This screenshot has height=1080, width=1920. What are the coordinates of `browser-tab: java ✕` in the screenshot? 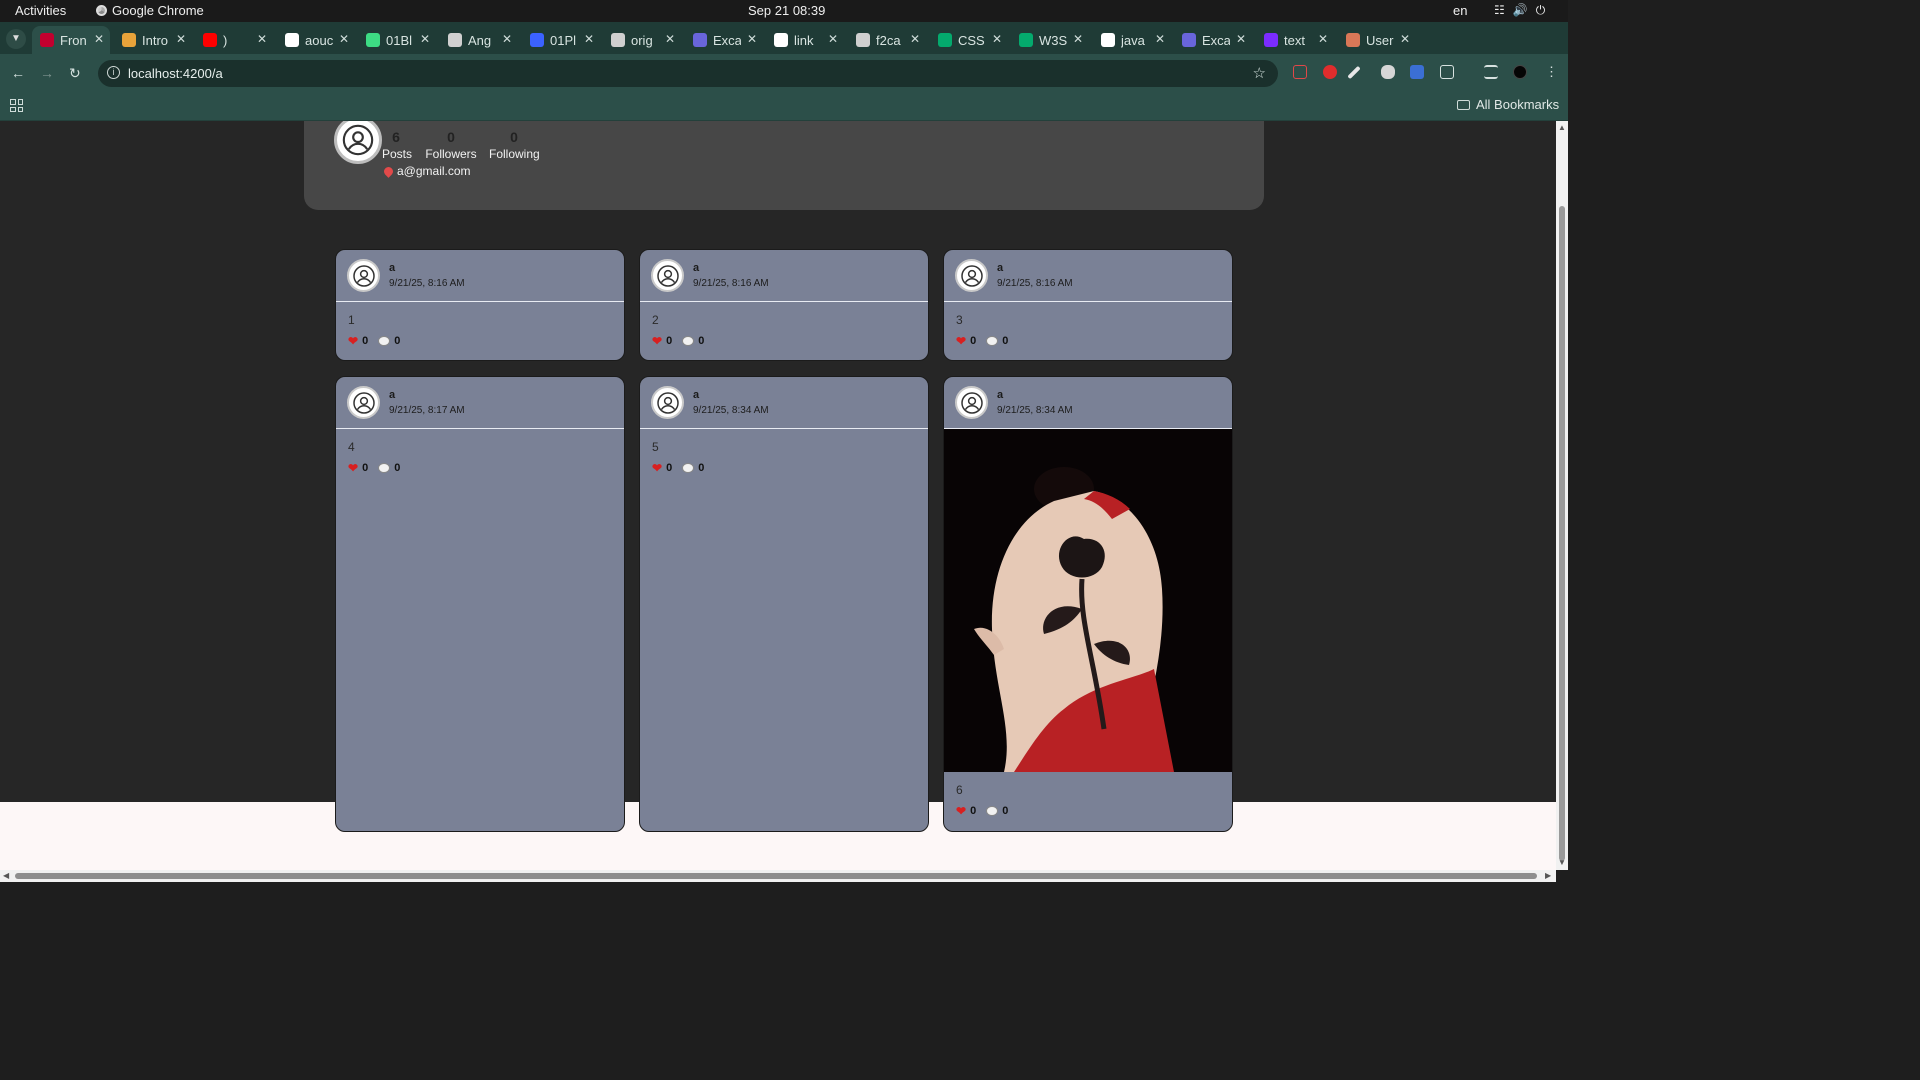 It's located at (1132, 40).